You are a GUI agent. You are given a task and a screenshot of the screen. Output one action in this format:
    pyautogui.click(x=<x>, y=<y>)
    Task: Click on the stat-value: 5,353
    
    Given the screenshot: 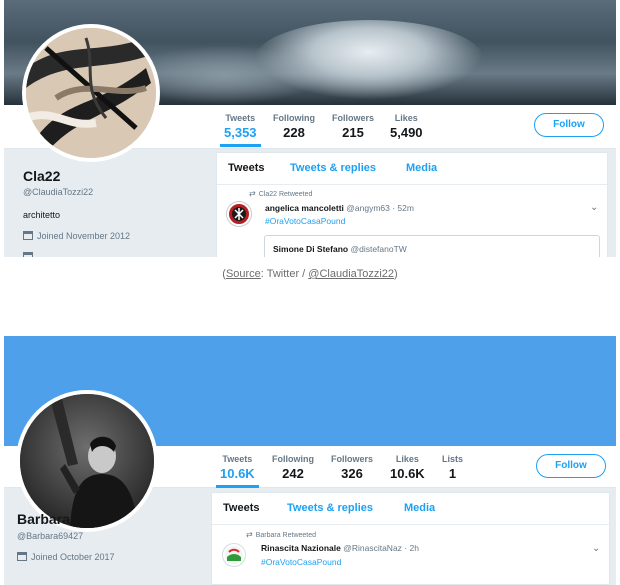 What is the action you would take?
    pyautogui.click(x=240, y=132)
    